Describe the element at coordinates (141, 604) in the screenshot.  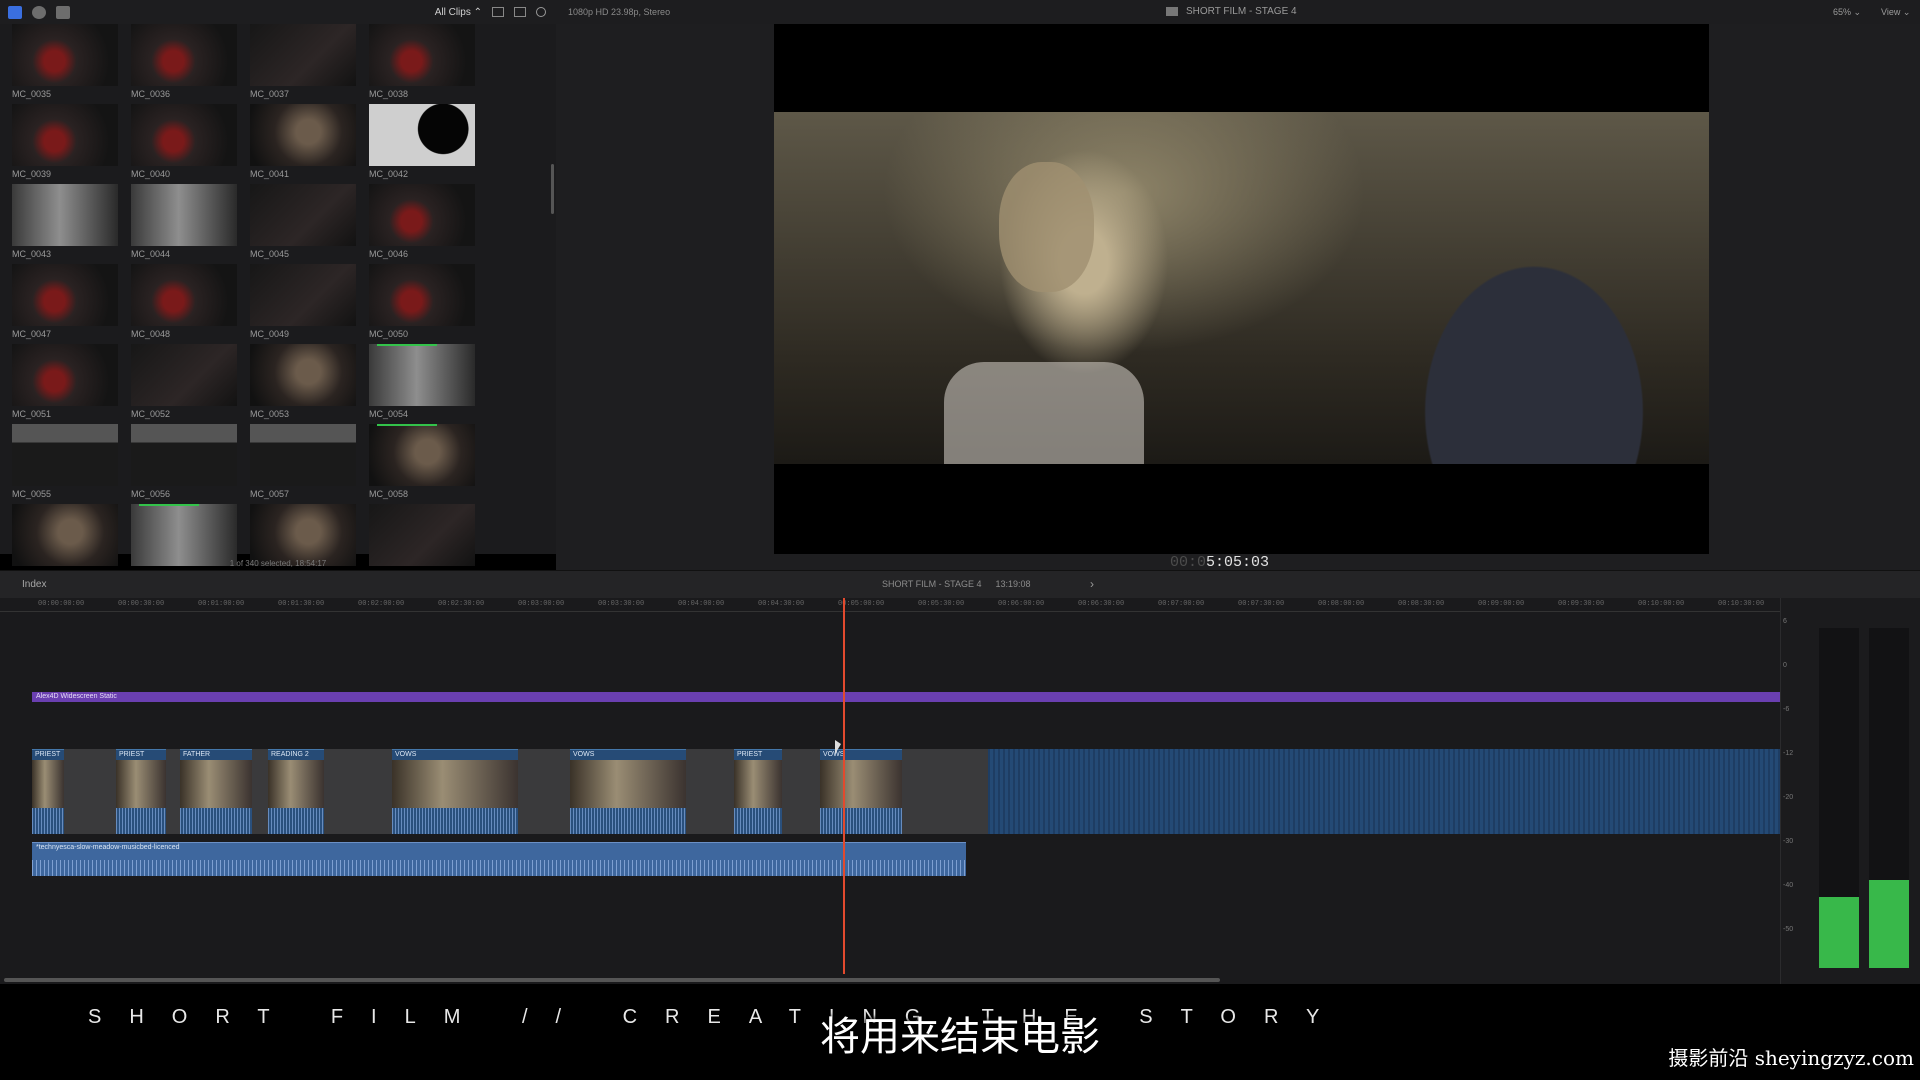
I see `ruler-tick: 00:00:30:00` at that location.